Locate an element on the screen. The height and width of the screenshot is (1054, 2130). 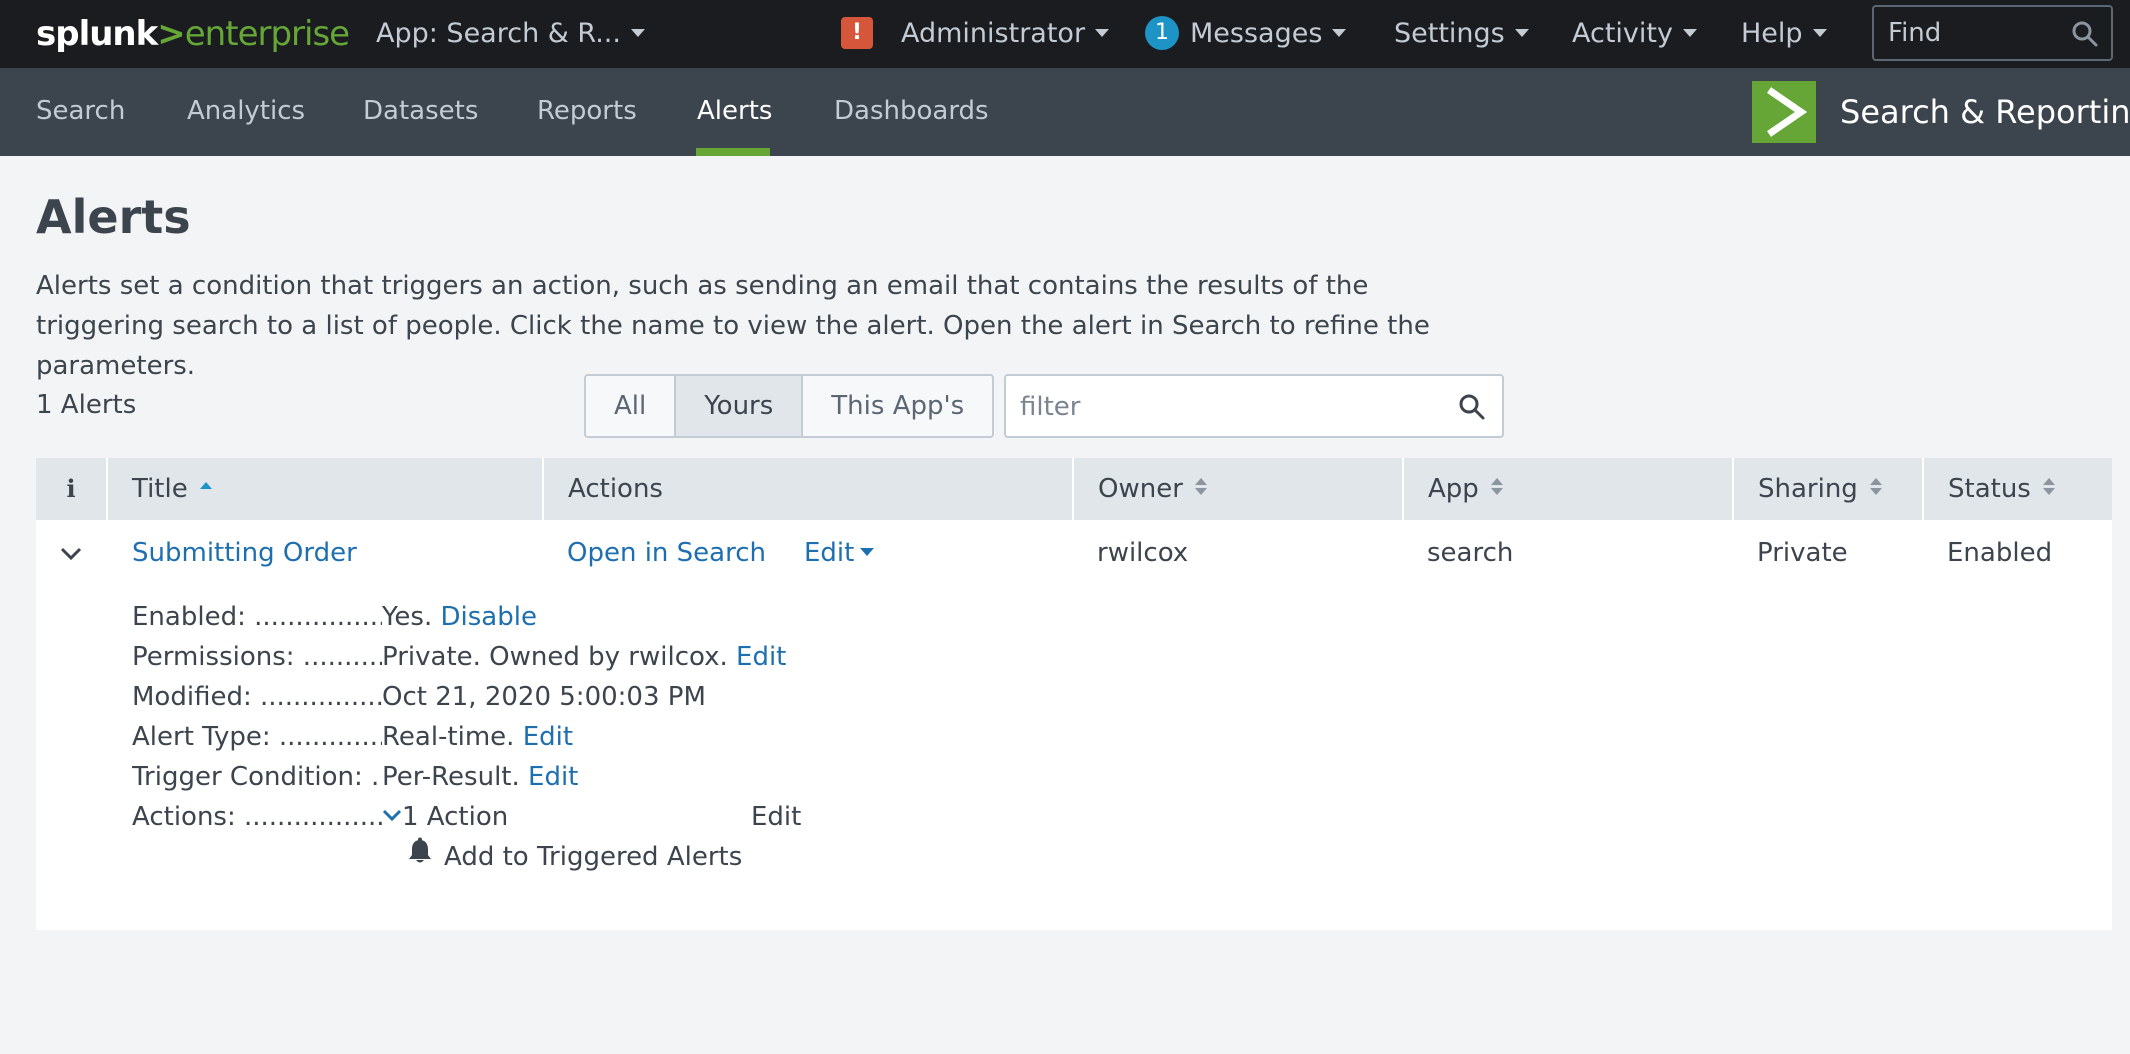
open-in-search-link: Open in Search is located at coordinates (666, 553).